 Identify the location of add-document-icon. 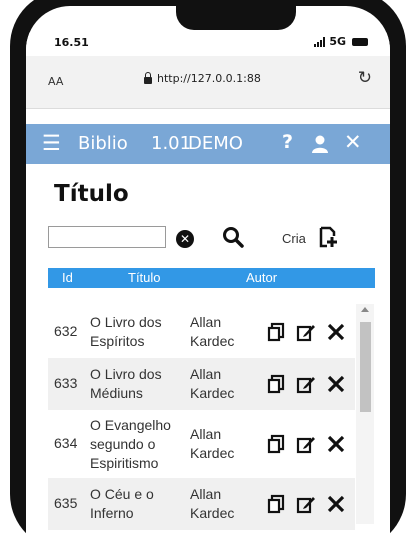
(328, 237).